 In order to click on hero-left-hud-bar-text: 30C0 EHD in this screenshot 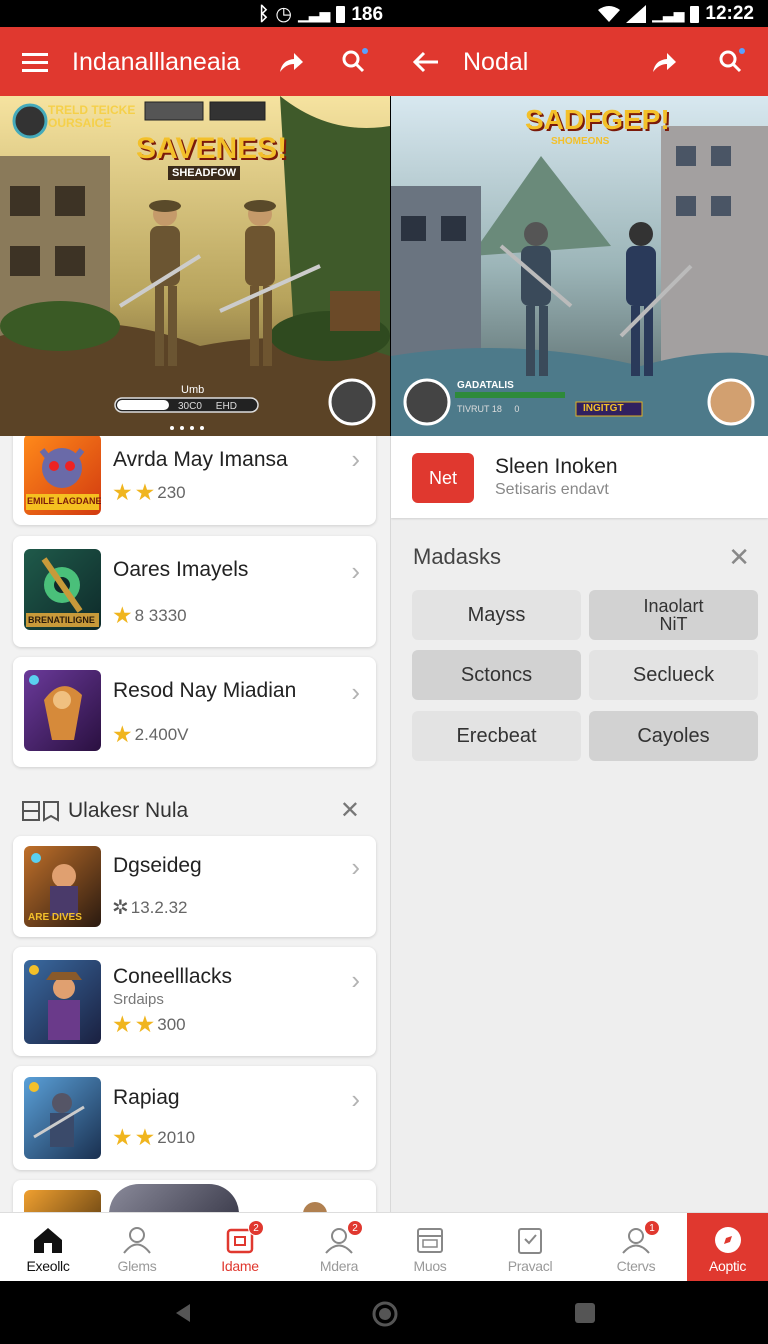, I will do `click(207, 406)`.